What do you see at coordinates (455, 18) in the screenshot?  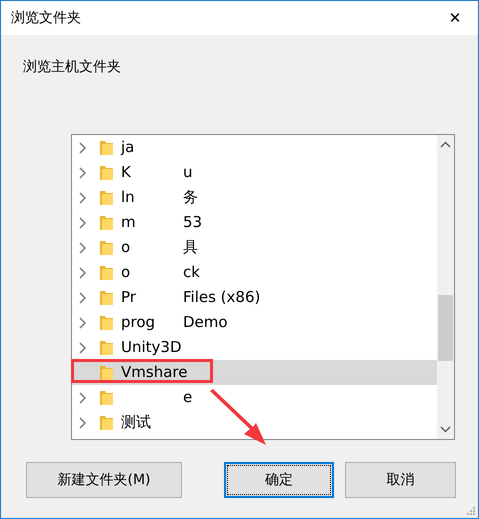 I see `close-button: ✕` at bounding box center [455, 18].